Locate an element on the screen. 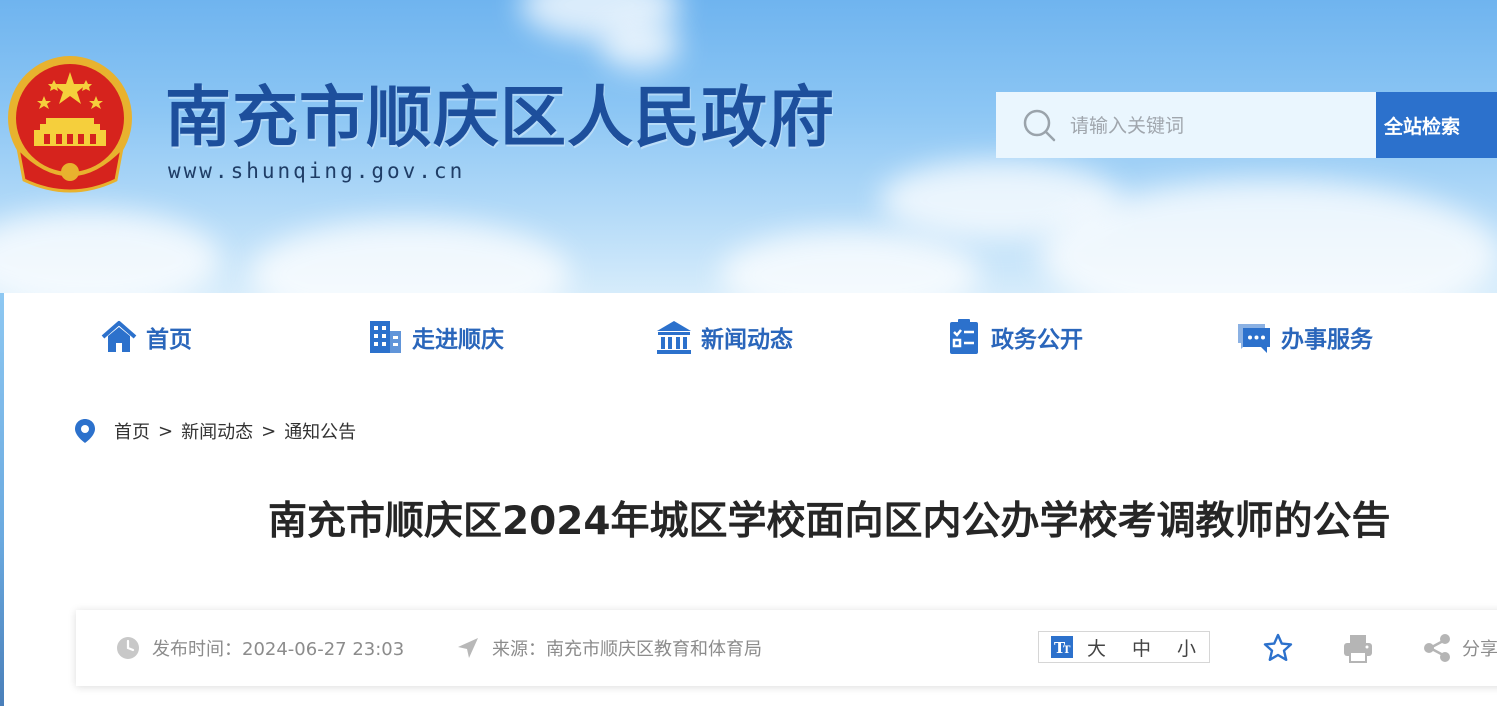  nav-item-about: 走进顺庆 is located at coordinates (435, 337).